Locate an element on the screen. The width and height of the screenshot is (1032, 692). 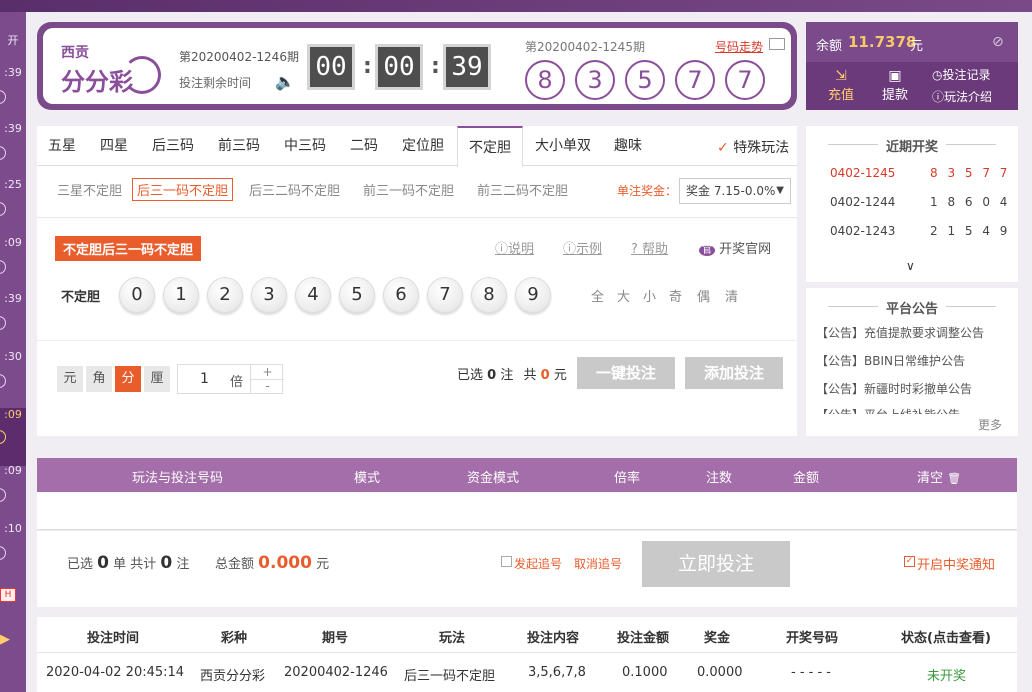
speaker-icon: 🔈 is located at coordinates (285, 81).